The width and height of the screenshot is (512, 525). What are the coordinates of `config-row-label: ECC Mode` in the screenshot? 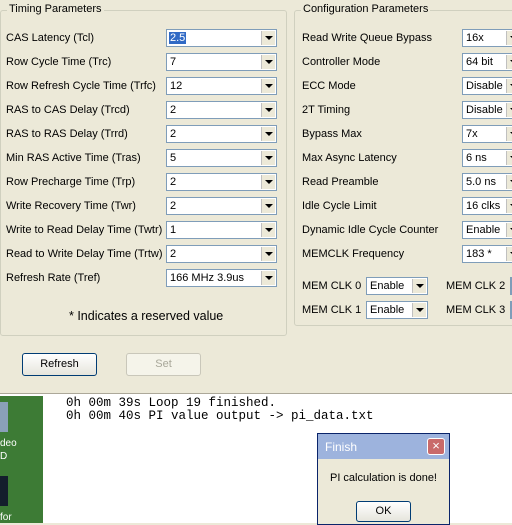 It's located at (329, 86).